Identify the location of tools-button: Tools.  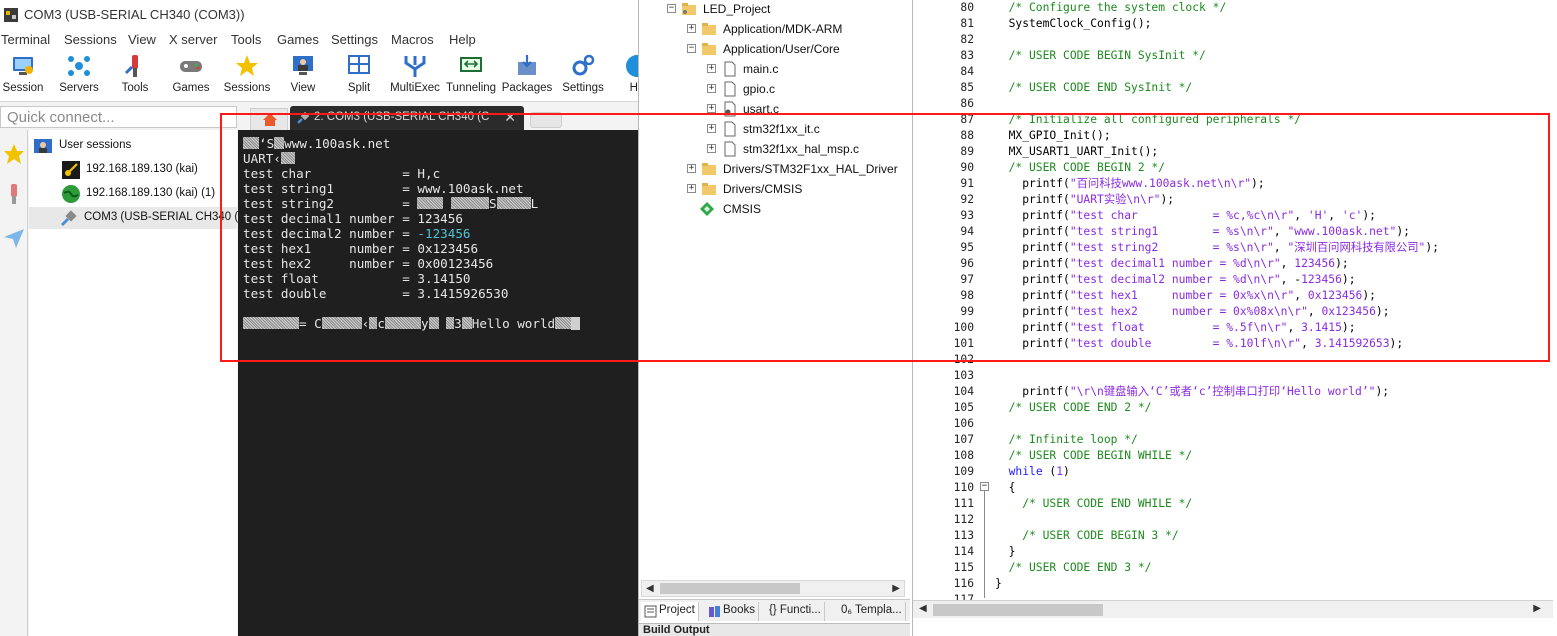
(135, 75).